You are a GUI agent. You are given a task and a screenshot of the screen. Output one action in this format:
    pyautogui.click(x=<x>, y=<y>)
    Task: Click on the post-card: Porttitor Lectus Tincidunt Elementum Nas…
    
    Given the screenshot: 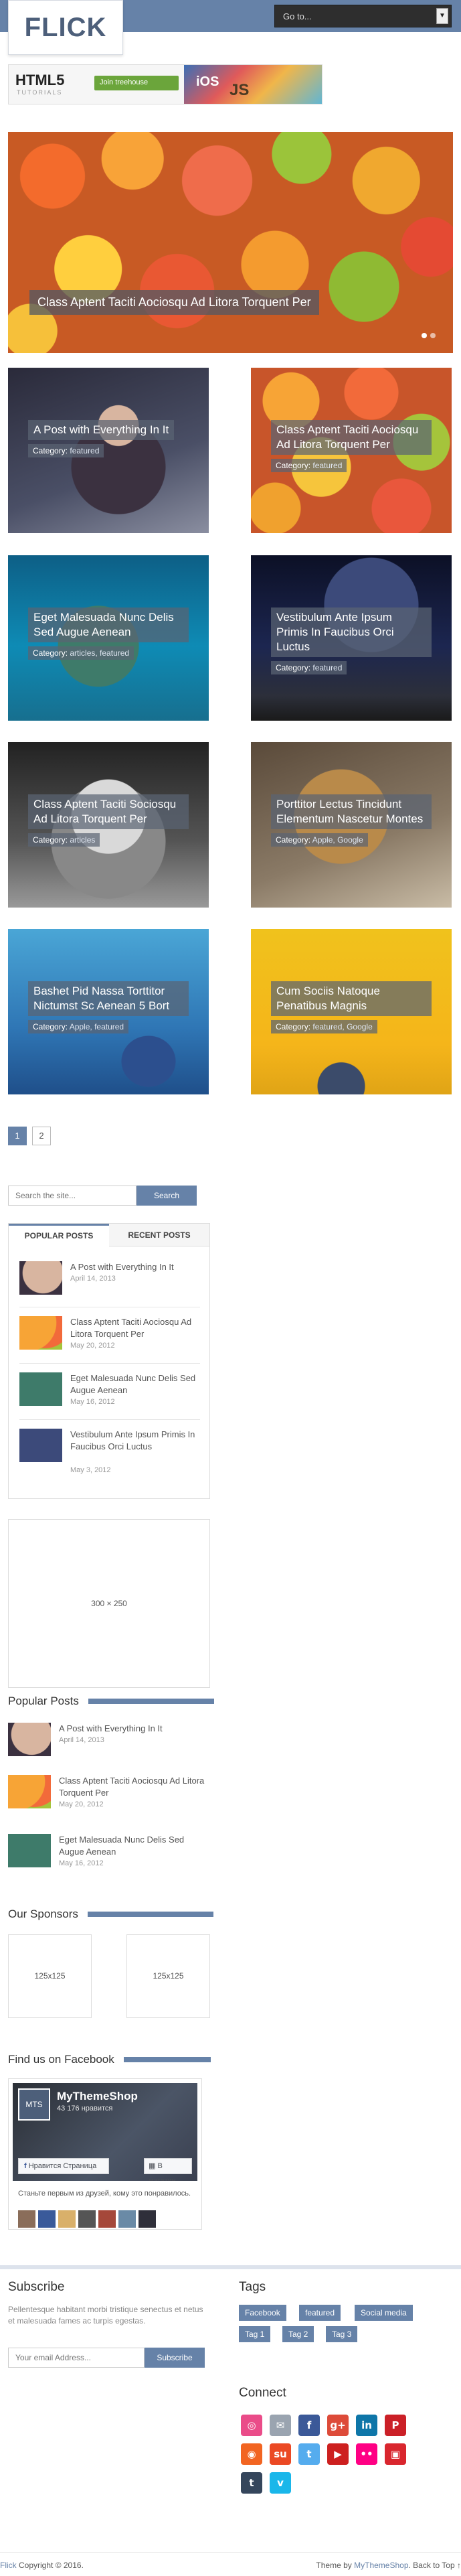 What is the action you would take?
    pyautogui.click(x=352, y=825)
    